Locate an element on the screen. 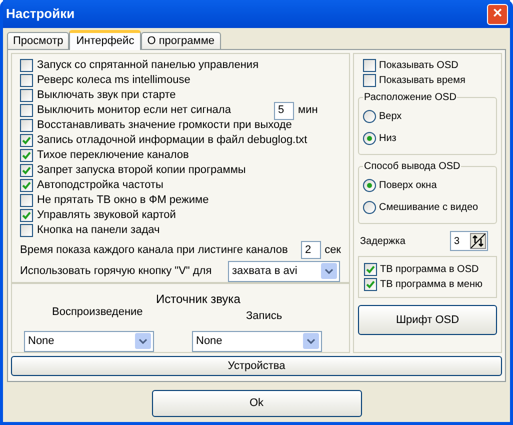 Image resolution: width=513 pixels, height=425 pixels. option-label: Выключить монитор если нет сигнала is located at coordinates (134, 110).